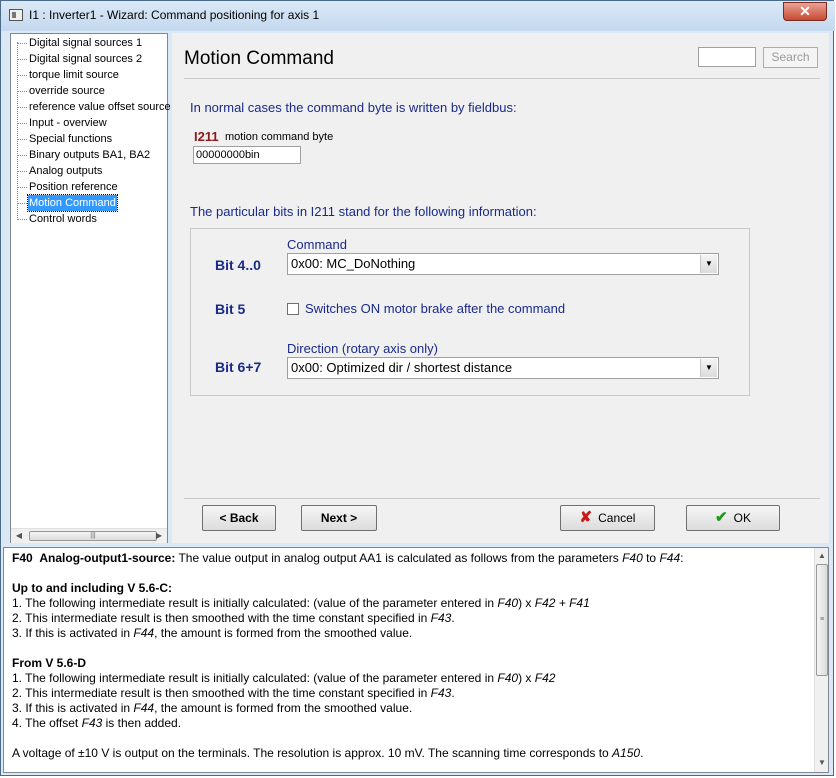 Image resolution: width=836 pixels, height=778 pixels. Describe the element at coordinates (97, 723) in the screenshot. I see `help-section-2-line-4: 4. The offset F43 is then added.` at that location.